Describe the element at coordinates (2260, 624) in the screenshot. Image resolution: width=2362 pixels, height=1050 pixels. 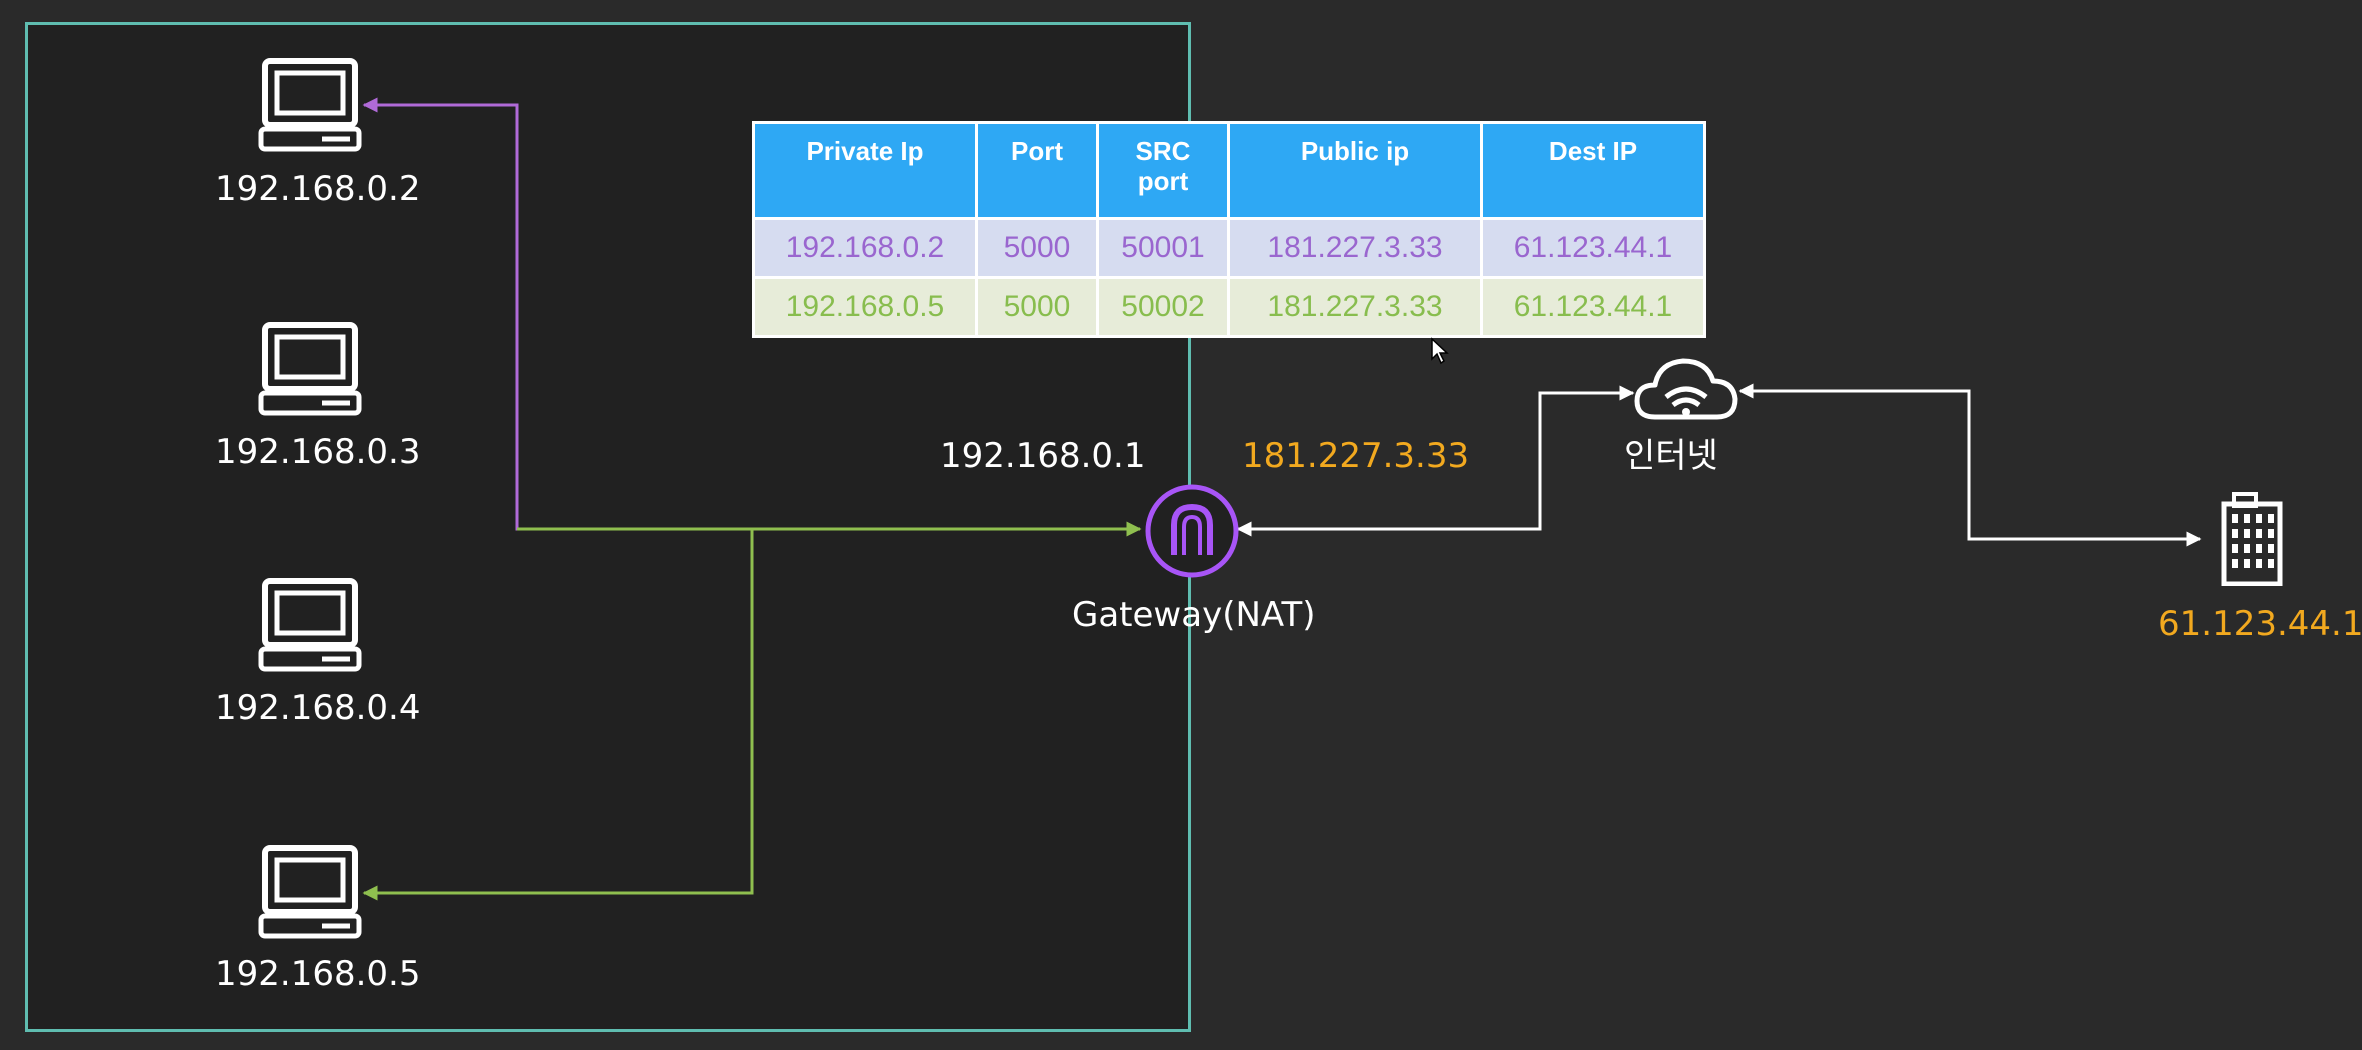
I see `server-ip: 61.123.44.1` at that location.